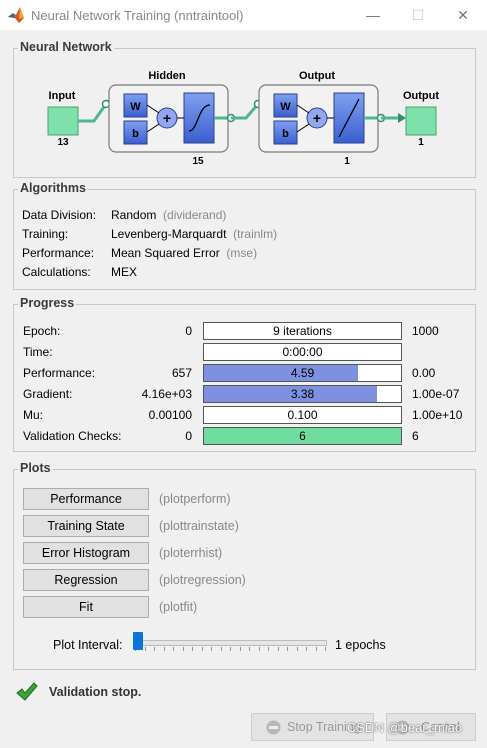 The height and width of the screenshot is (748, 487). What do you see at coordinates (166, 394) in the screenshot?
I see `progress-start-gradient: 4.16e+03` at bounding box center [166, 394].